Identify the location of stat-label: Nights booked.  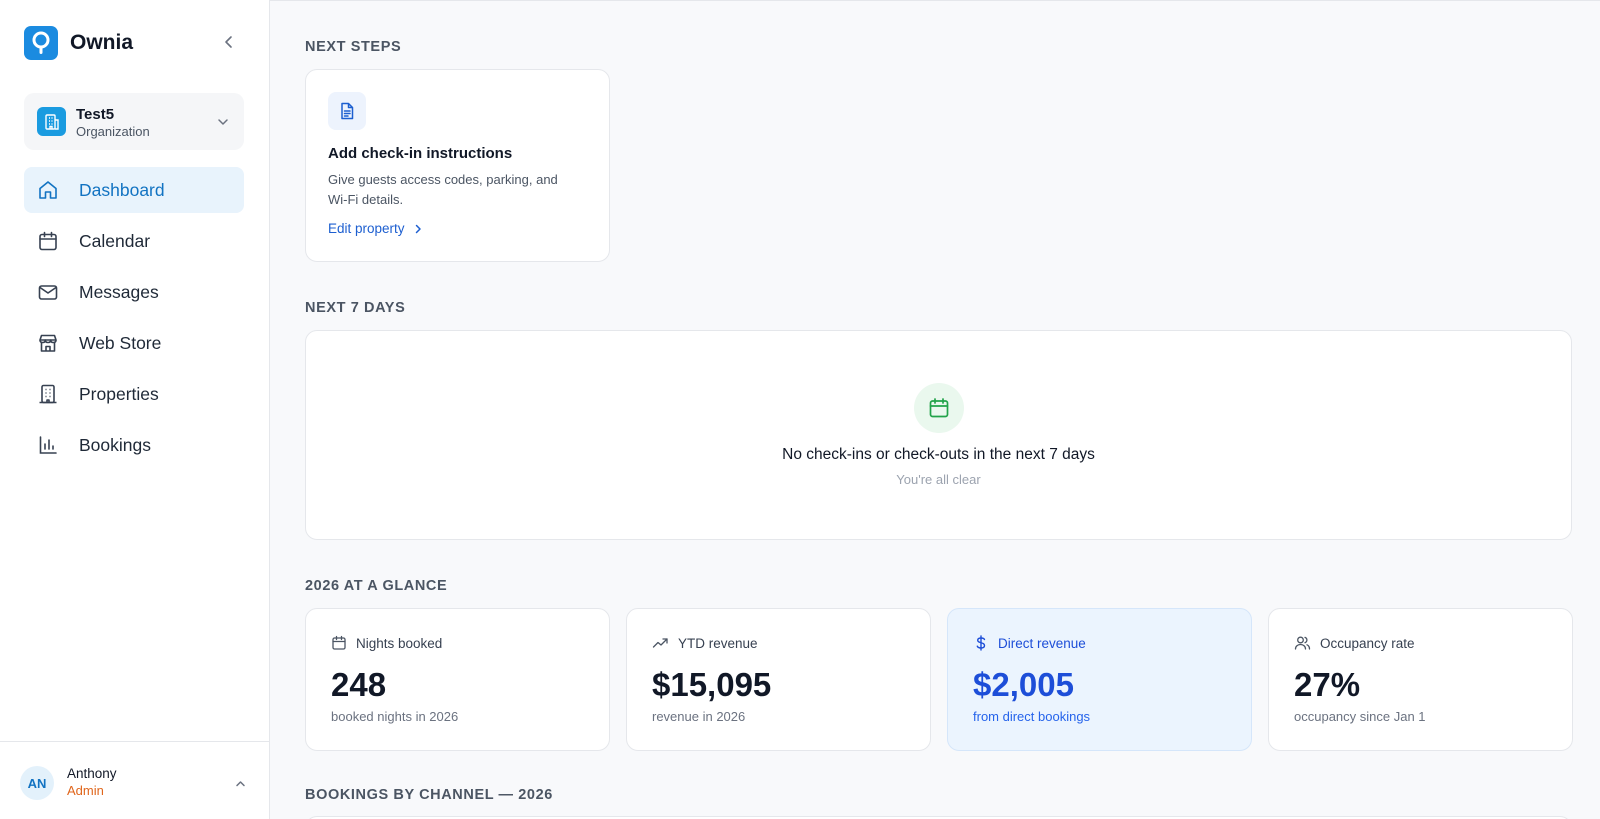
(399, 643).